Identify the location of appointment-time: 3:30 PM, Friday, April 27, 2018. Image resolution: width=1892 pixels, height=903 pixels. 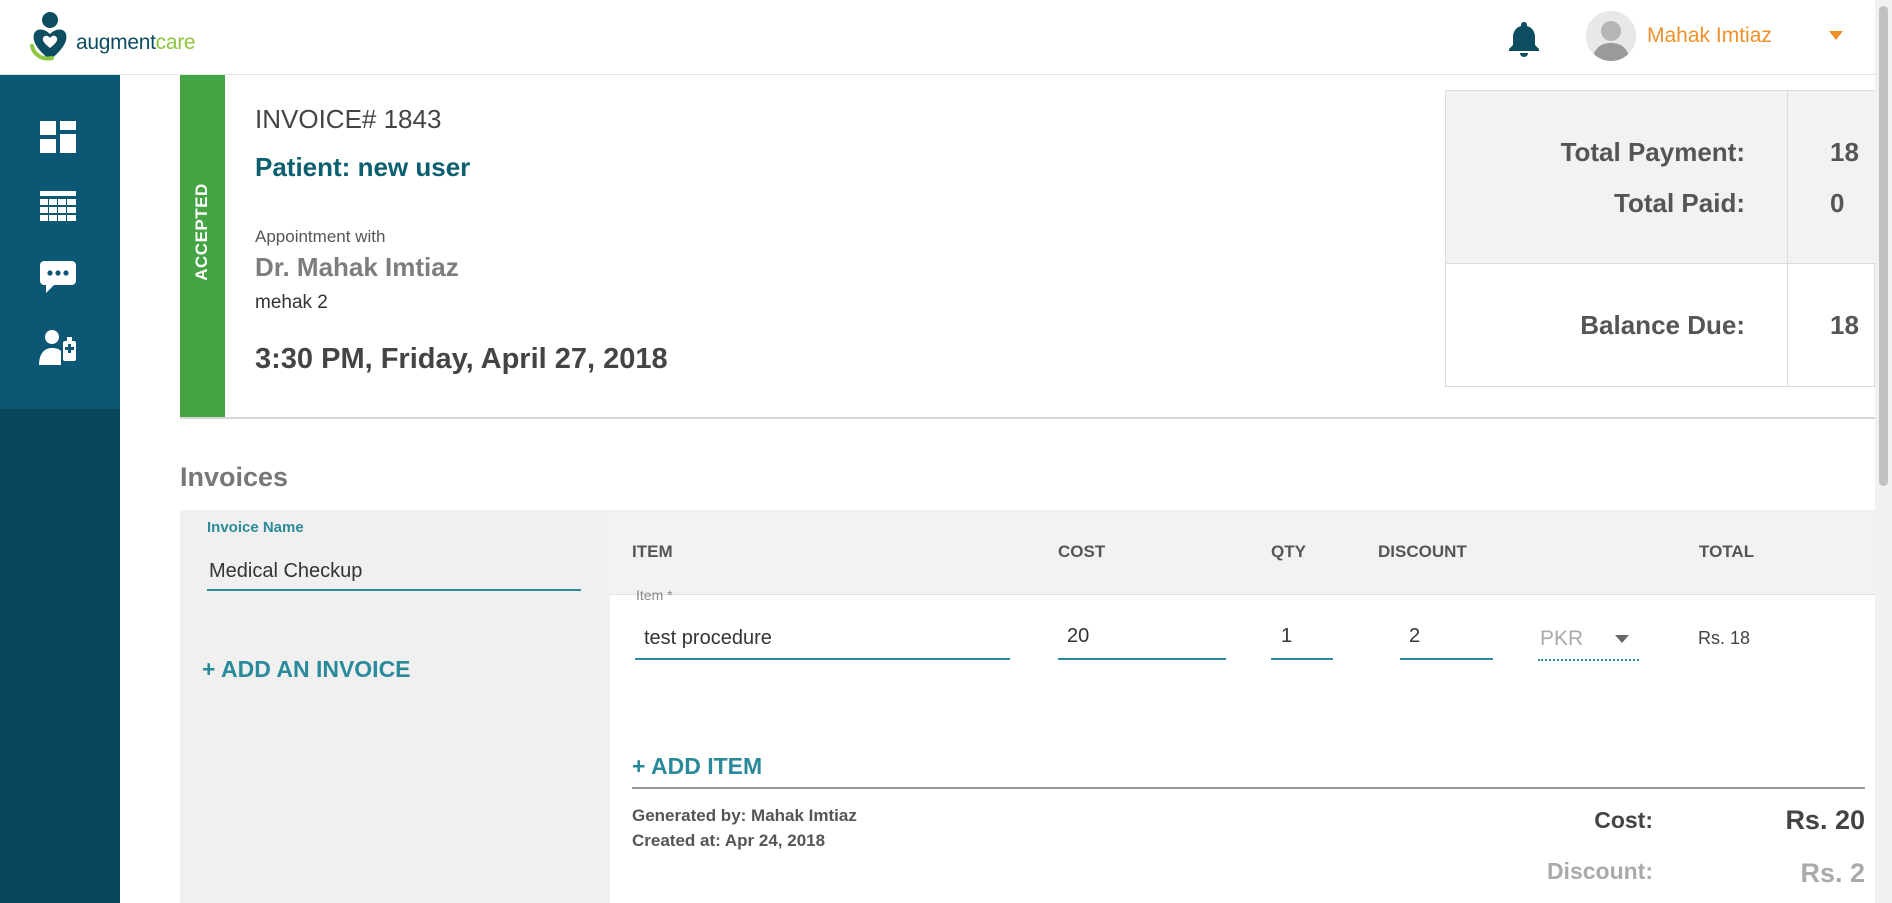
(461, 359).